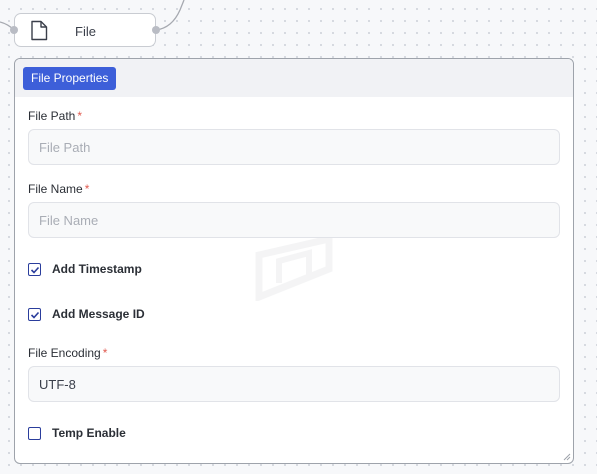 This screenshot has width=597, height=474. Describe the element at coordinates (98, 314) in the screenshot. I see `add-message-id-label: Add Message ID` at that location.